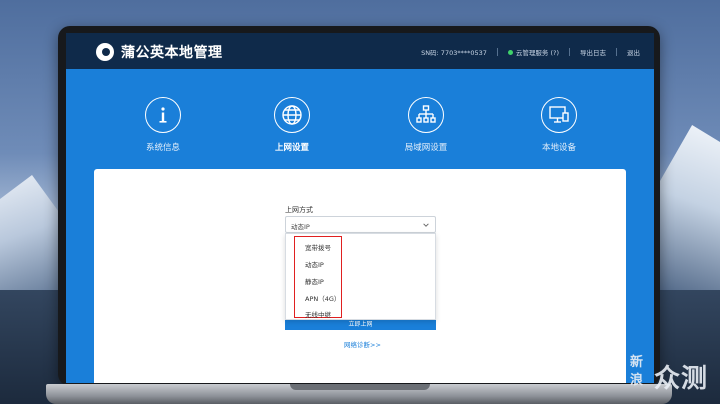 The width and height of the screenshot is (720, 404). I want to click on nav-item-internet-settings: 上网设置, so click(292, 136).